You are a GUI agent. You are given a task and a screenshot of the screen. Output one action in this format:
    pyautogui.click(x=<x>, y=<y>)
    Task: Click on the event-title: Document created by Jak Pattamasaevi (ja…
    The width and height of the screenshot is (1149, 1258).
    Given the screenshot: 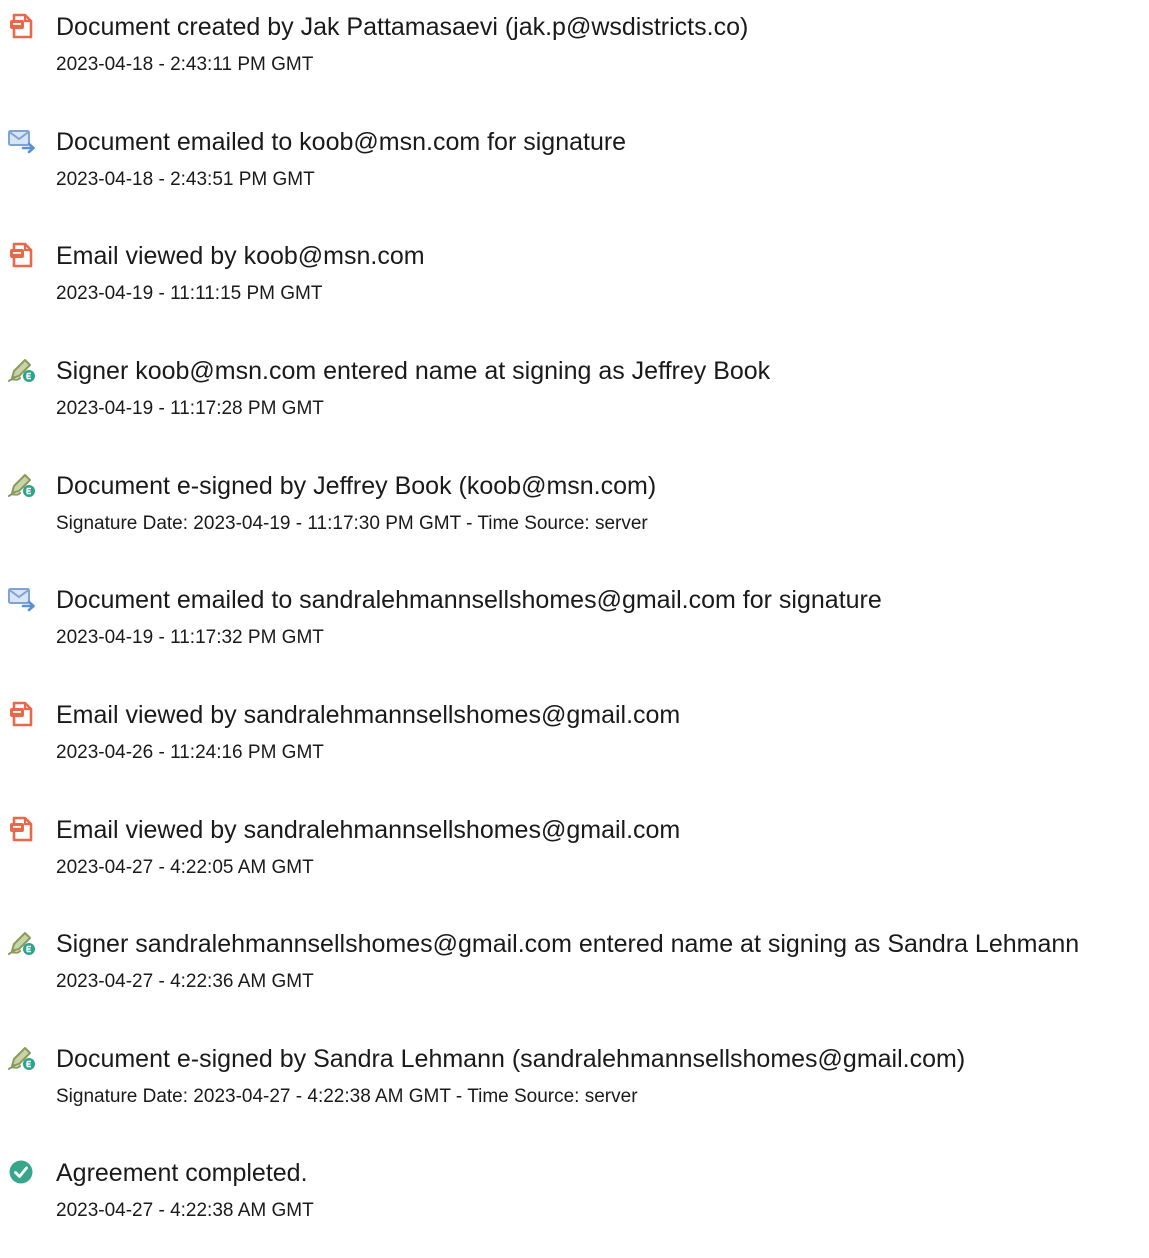 What is the action you would take?
    pyautogui.click(x=402, y=27)
    